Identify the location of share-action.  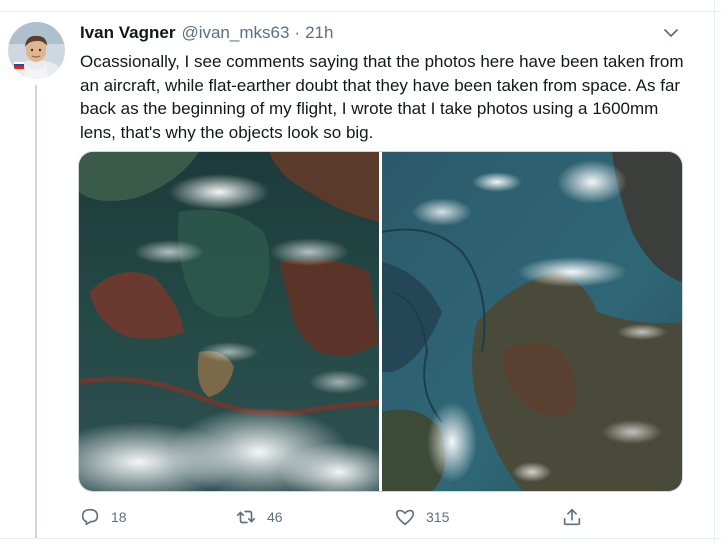
(572, 517).